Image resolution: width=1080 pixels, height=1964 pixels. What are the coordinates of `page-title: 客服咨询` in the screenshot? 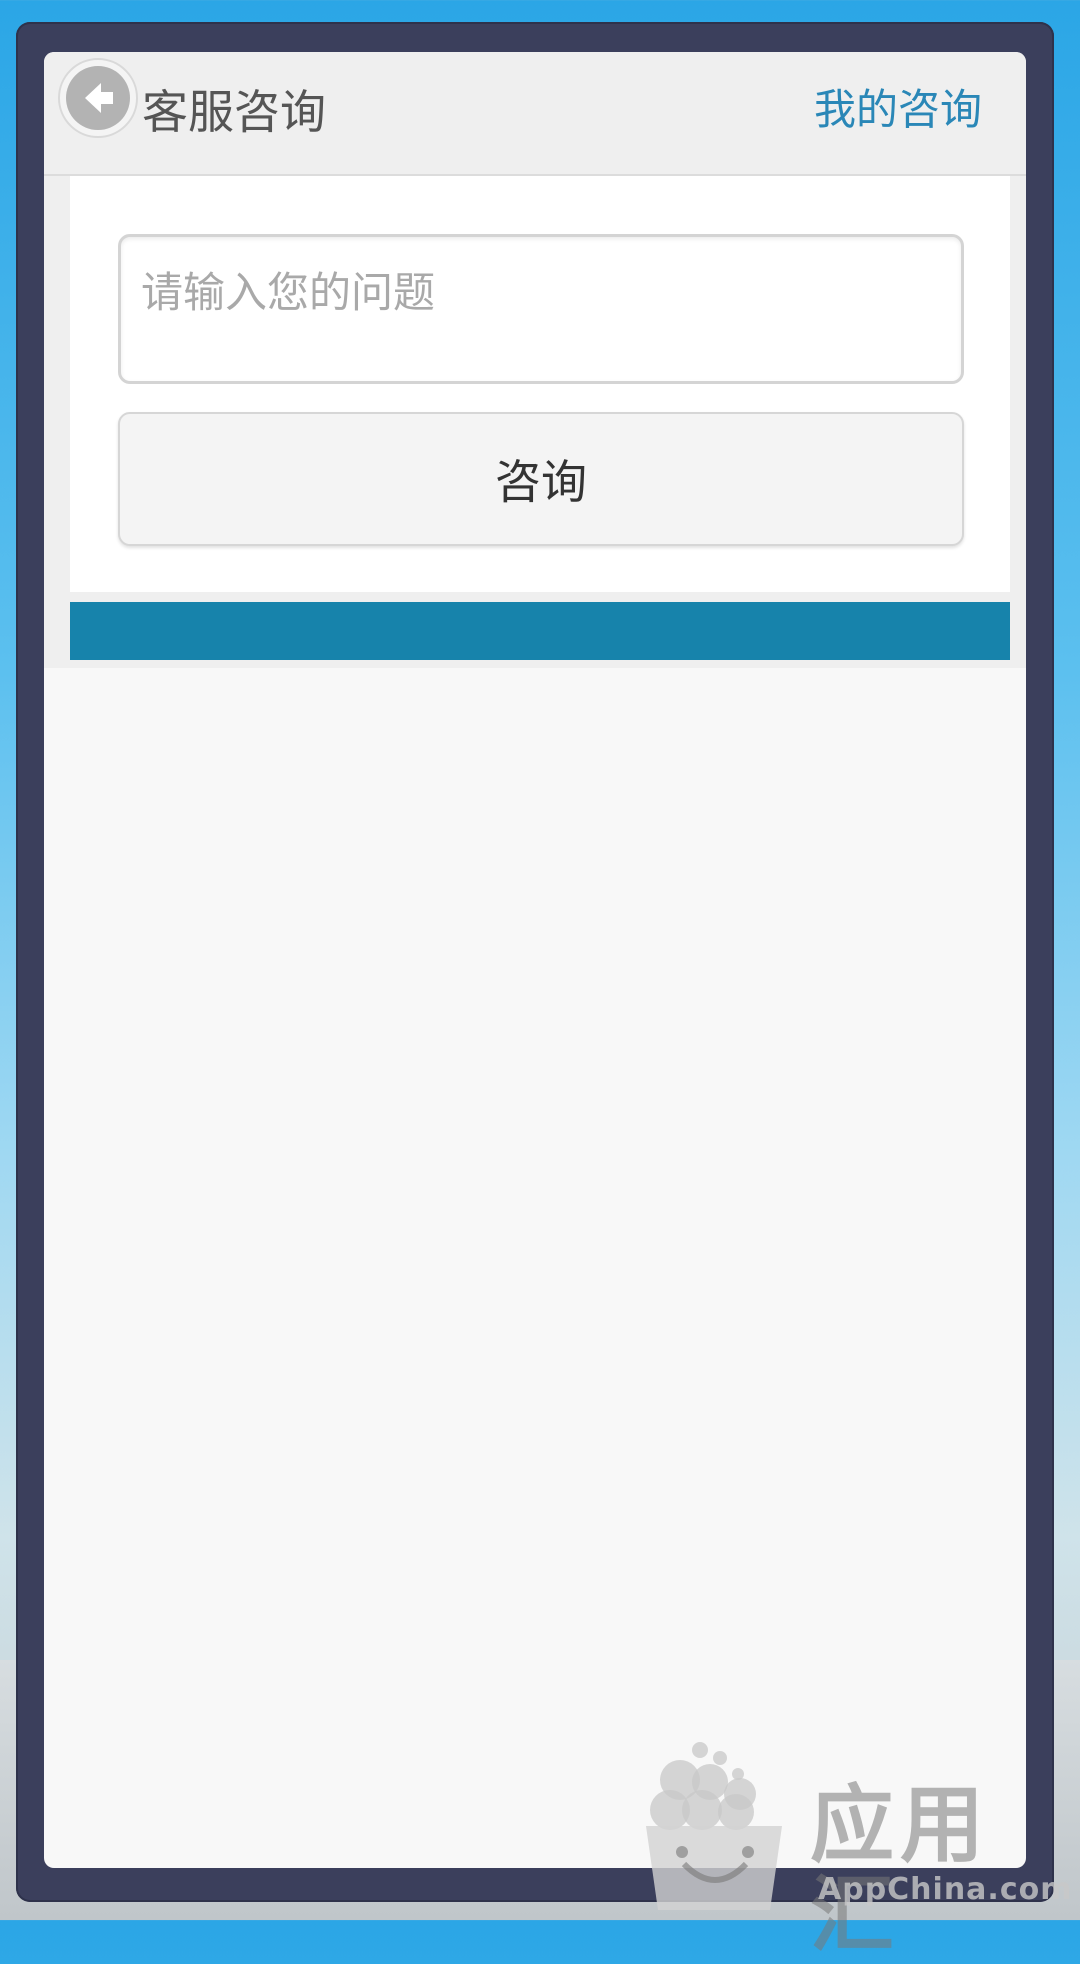 It's located at (234, 112).